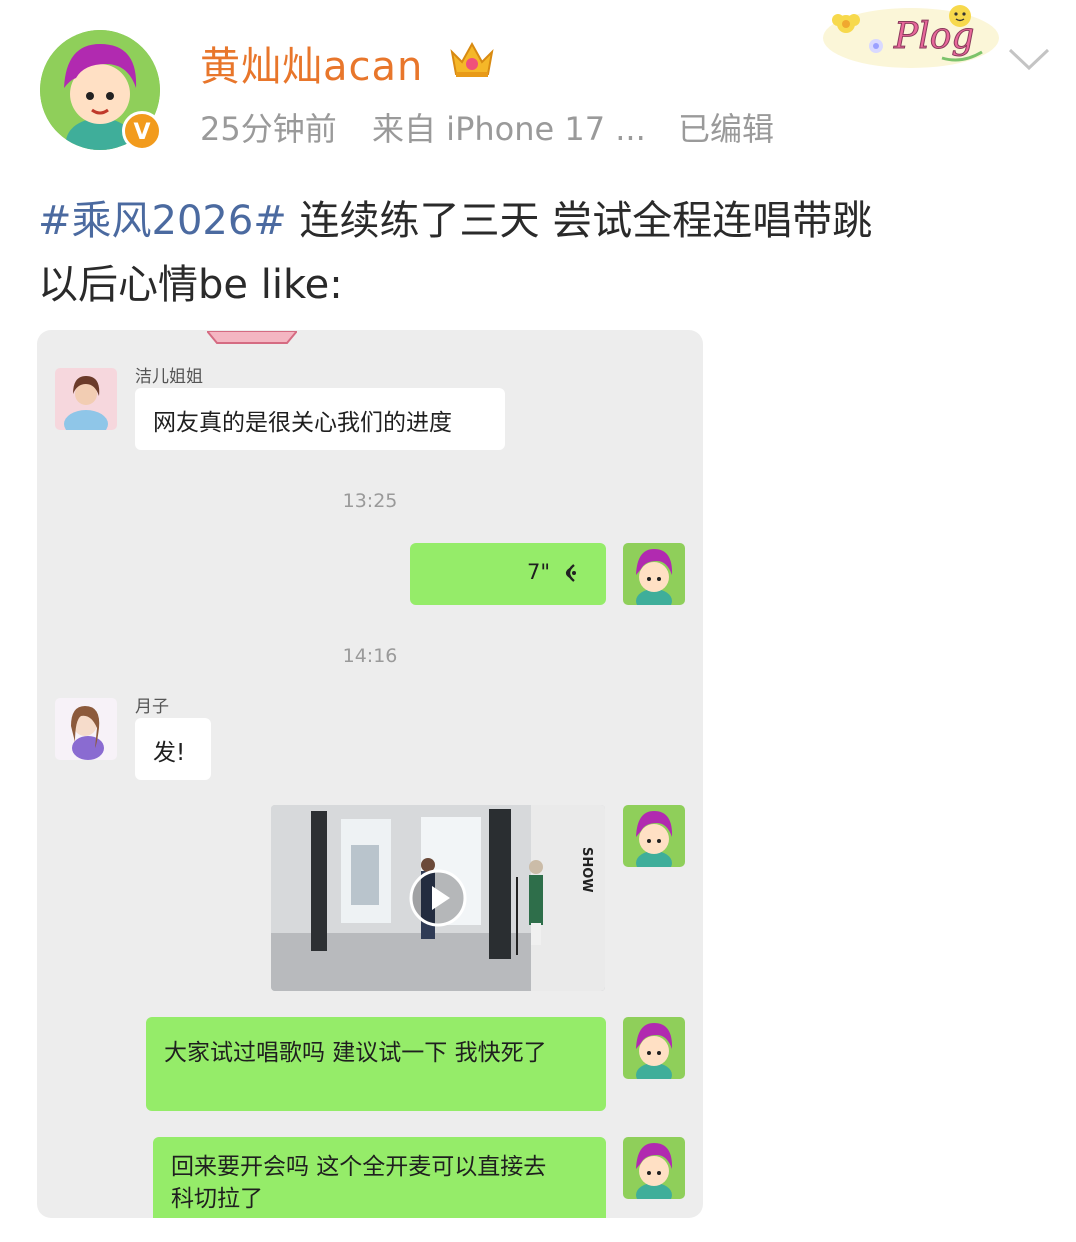  What do you see at coordinates (173, 749) in the screenshot?
I see `message-bubble: 发!` at bounding box center [173, 749].